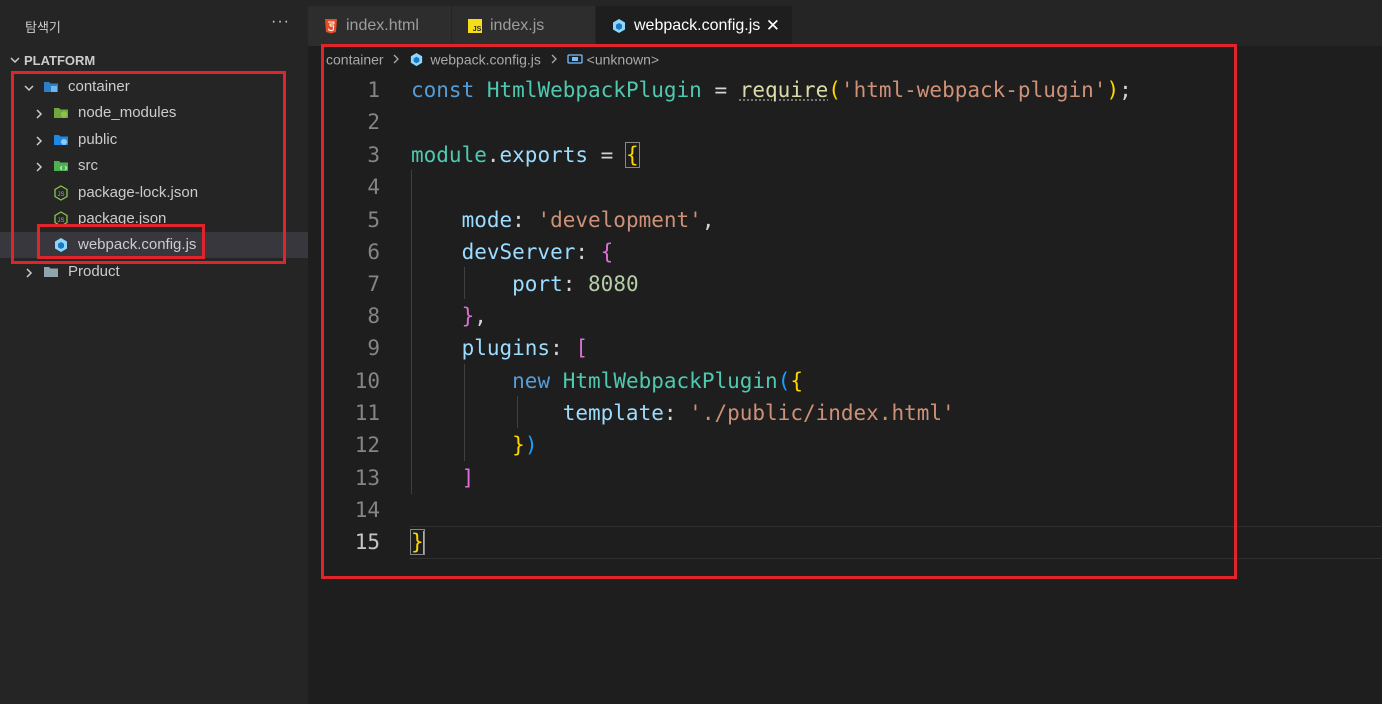 The image size is (1382, 704). What do you see at coordinates (477, 29) in the screenshot?
I see `svg-text: JS` at bounding box center [477, 29].